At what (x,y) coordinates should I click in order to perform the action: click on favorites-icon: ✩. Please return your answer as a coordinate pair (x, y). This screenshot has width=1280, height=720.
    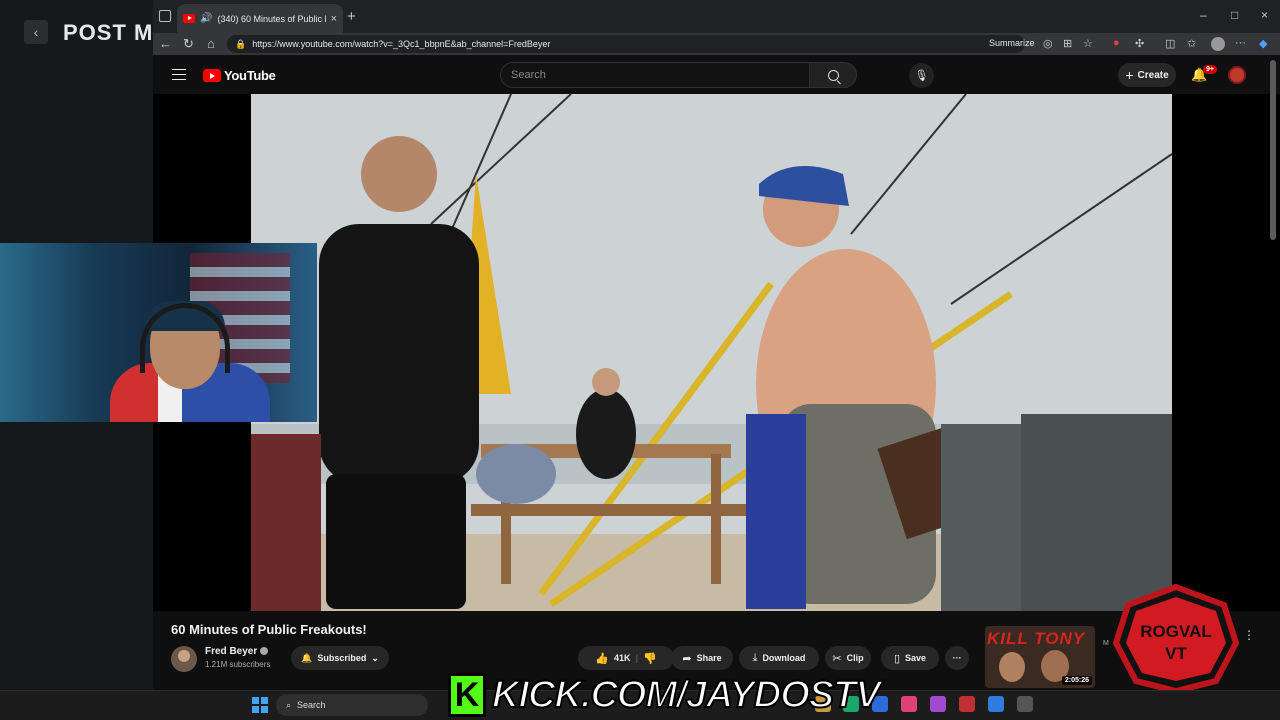
    Looking at the image, I should click on (1191, 43).